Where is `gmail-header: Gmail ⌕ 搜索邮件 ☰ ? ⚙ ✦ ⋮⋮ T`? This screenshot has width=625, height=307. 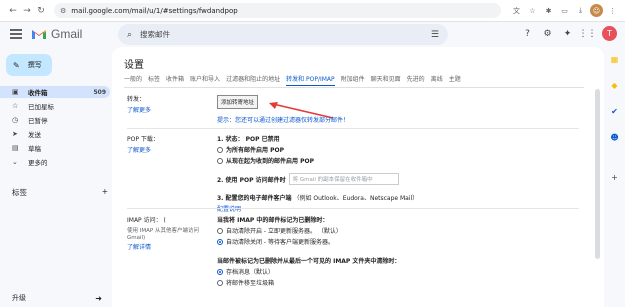 gmail-header: Gmail ⌕ 搜索邮件 ☰ ? ⚙ ✦ ⋮⋮ T is located at coordinates (312, 34).